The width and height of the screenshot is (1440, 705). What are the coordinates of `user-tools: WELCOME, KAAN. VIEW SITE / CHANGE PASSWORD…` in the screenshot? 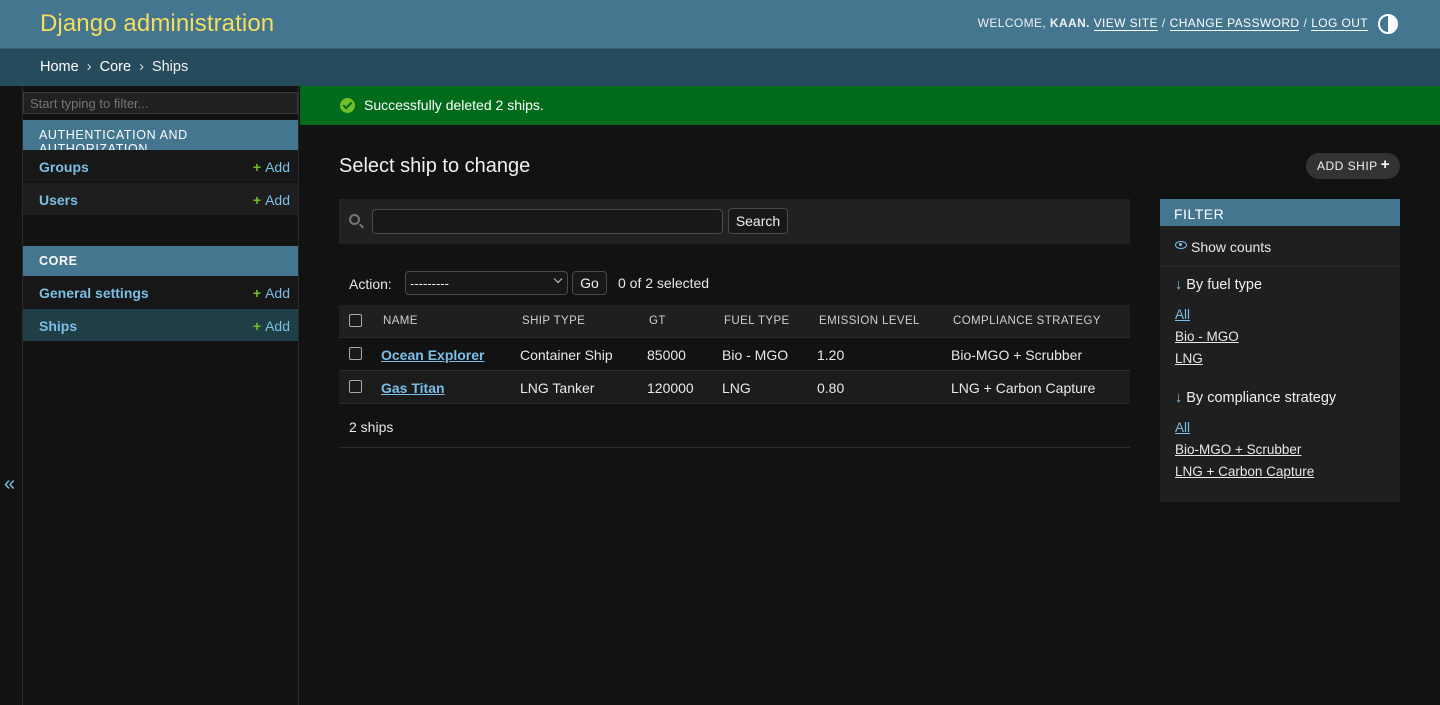 It's located at (1172, 23).